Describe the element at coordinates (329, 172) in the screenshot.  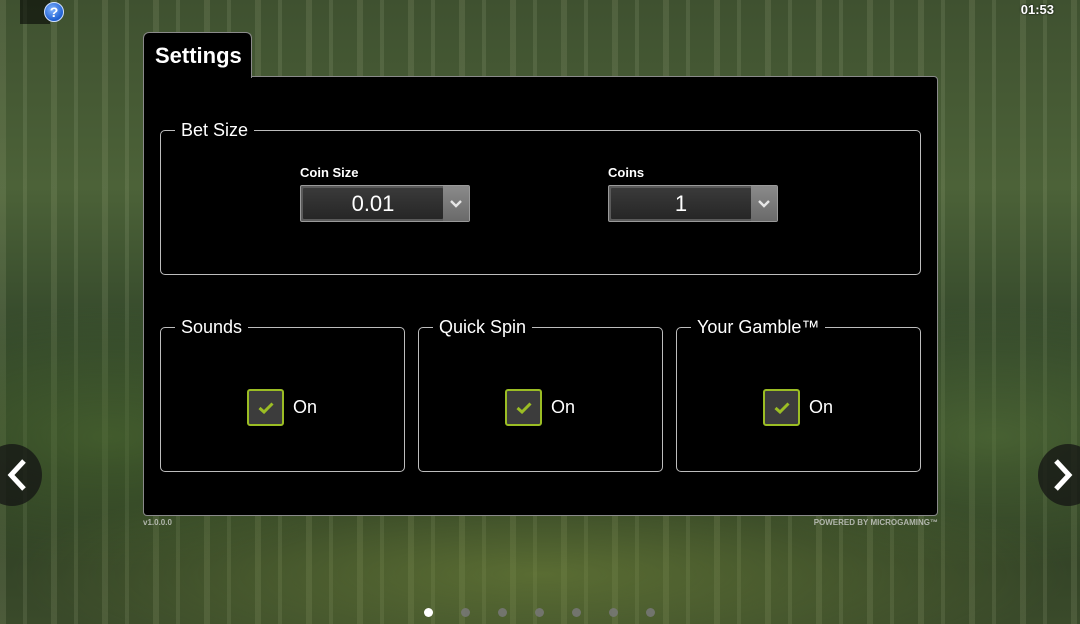
I see `coin-size-label: Coin Size` at that location.